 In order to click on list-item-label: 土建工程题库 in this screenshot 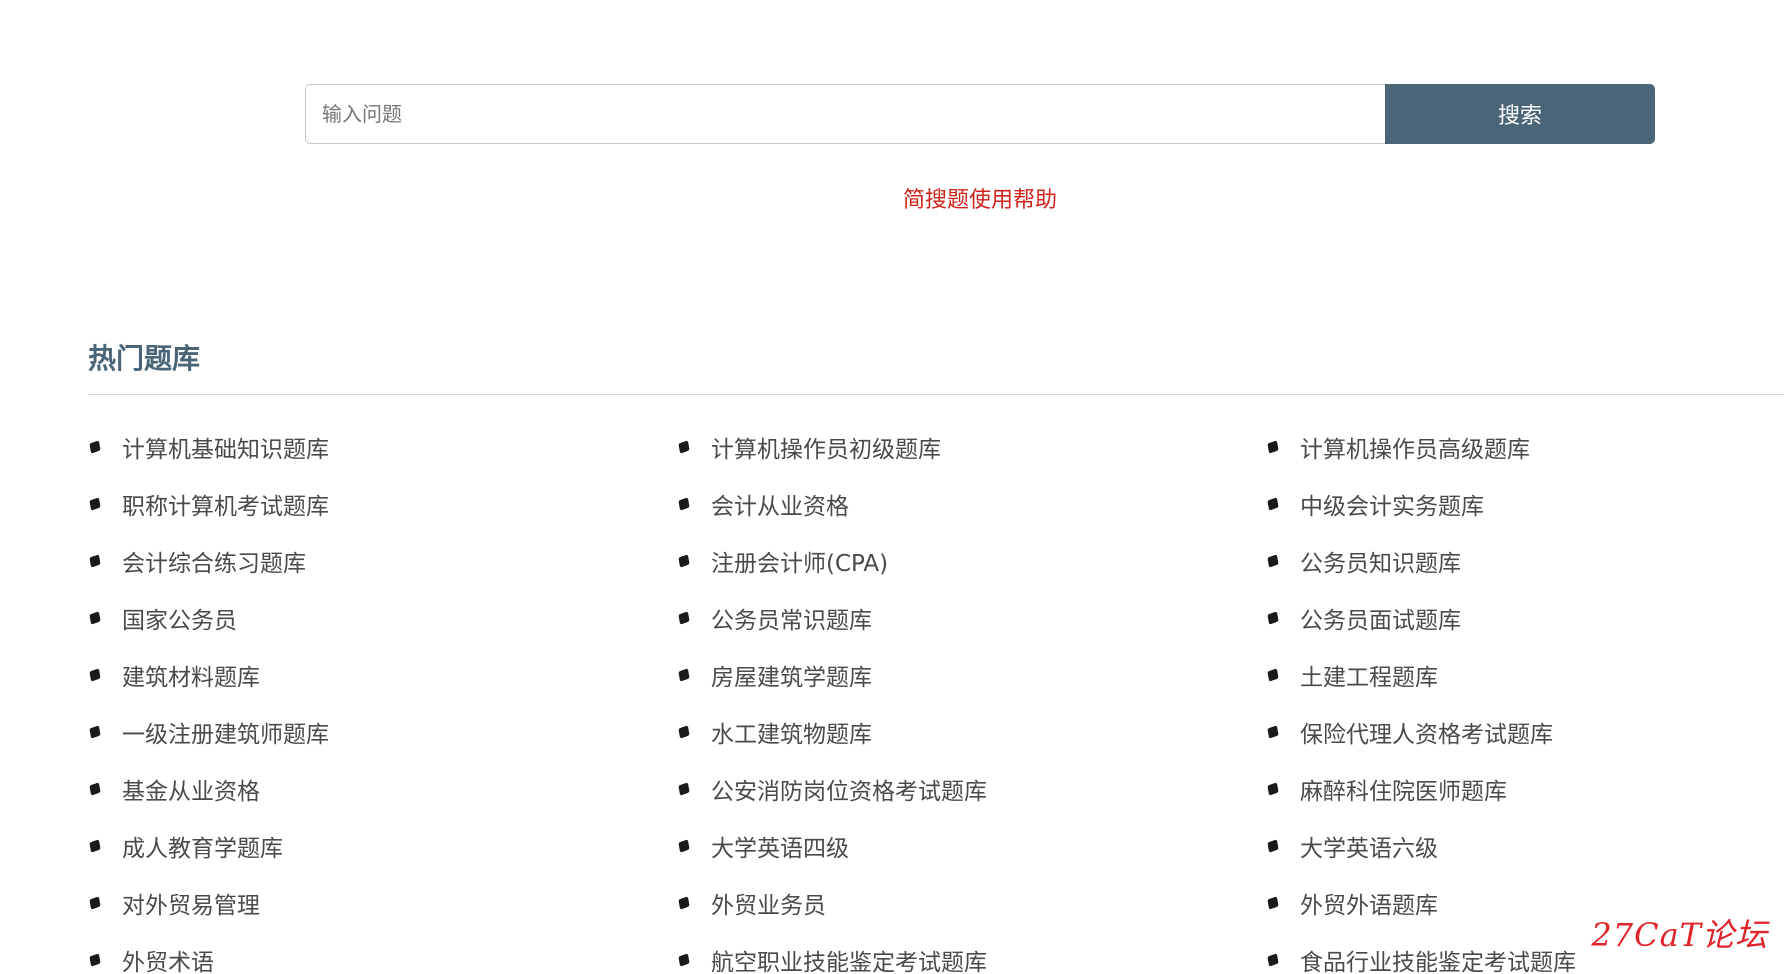, I will do `click(1369, 677)`.